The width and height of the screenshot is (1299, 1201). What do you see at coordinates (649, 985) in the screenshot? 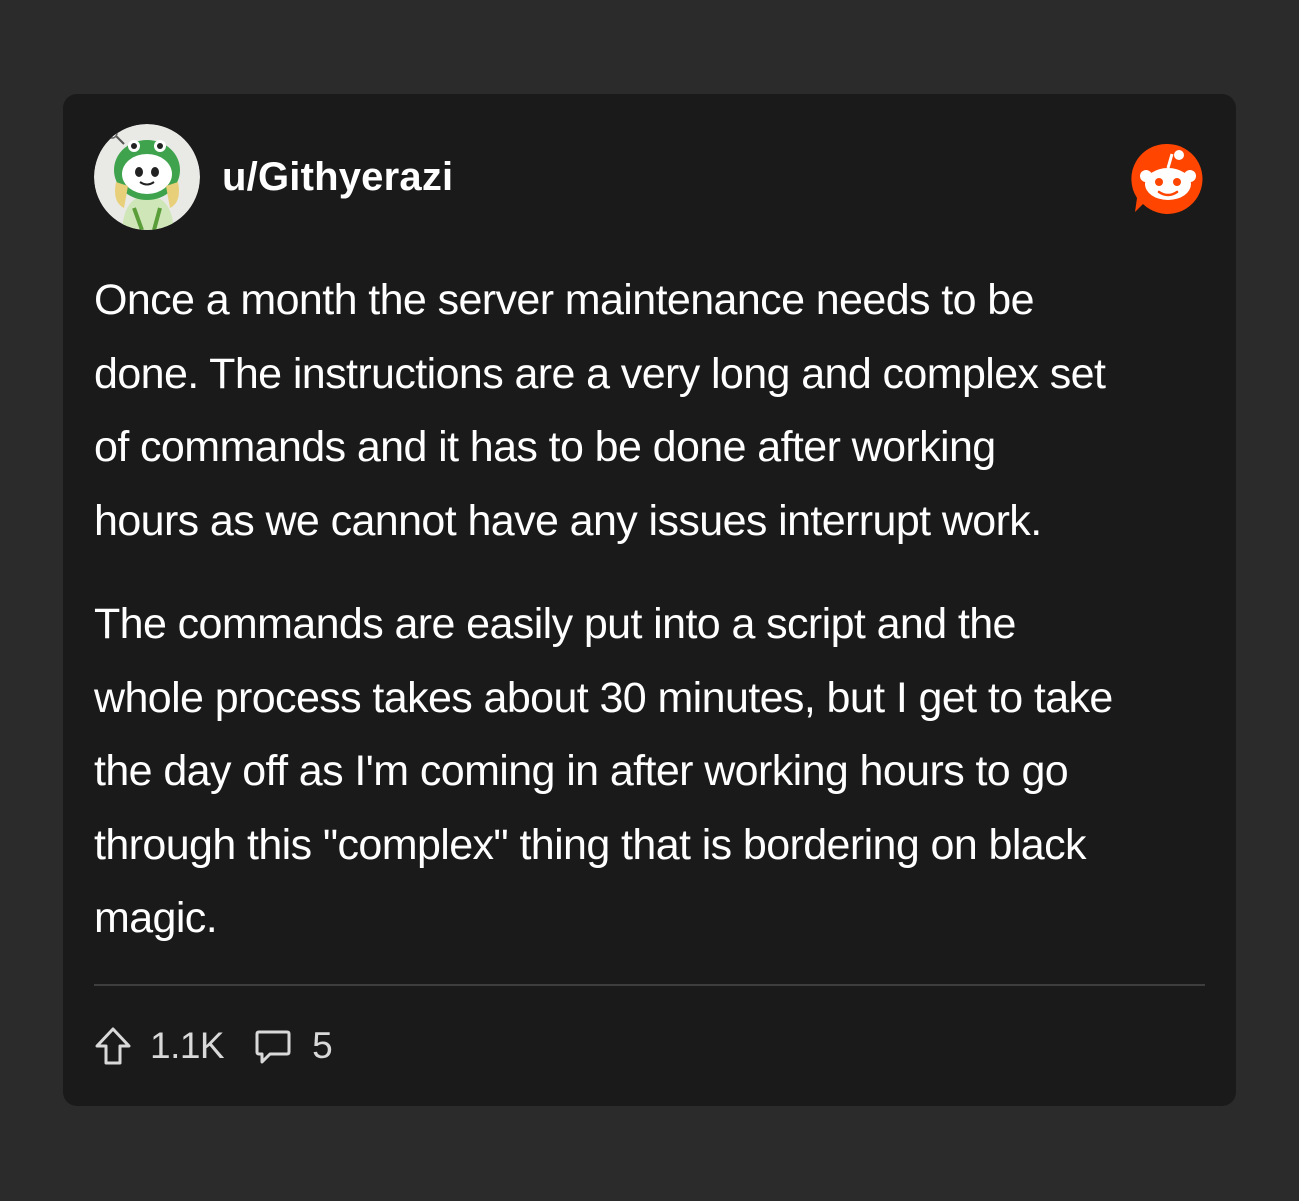
I see `divider` at bounding box center [649, 985].